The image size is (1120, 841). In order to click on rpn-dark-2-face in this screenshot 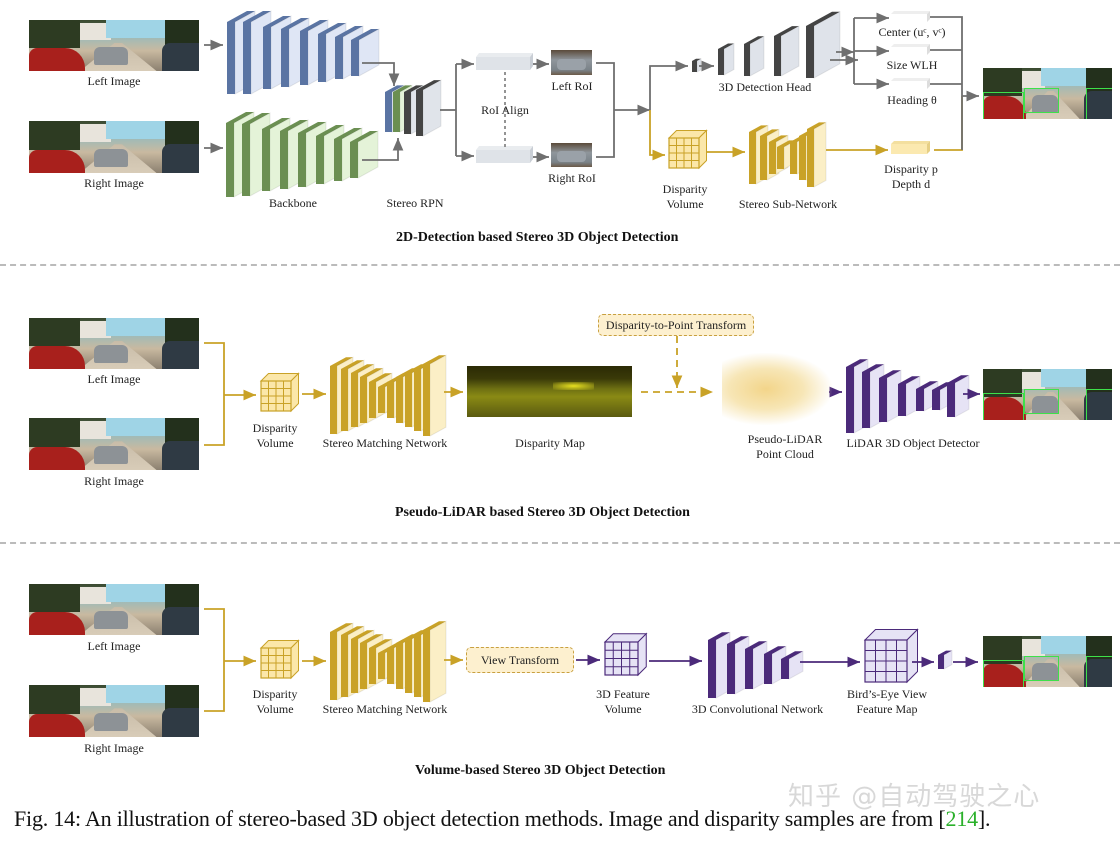, I will do `click(432, 108)`.